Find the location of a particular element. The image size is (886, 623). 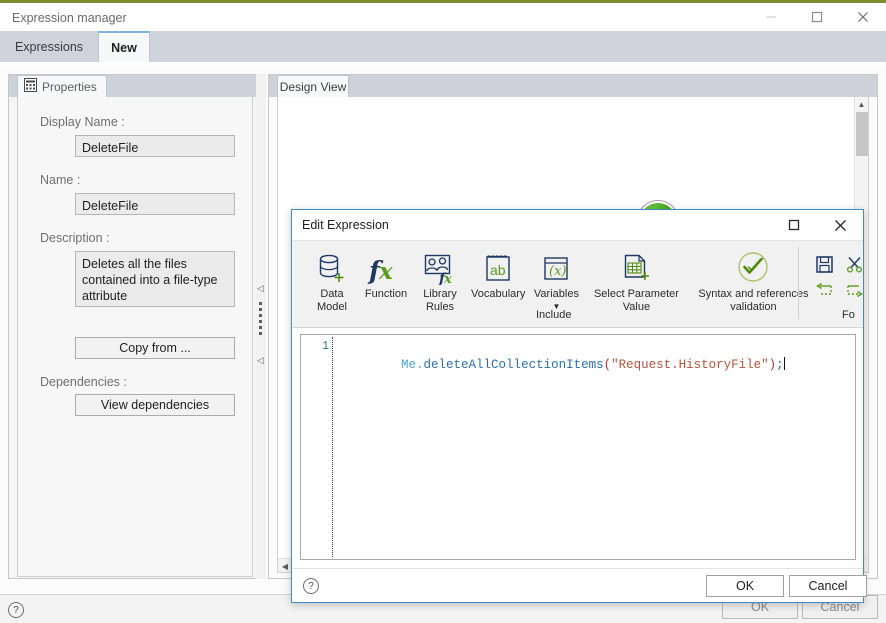

ribbon-function-button: f x Function is located at coordinates (386, 285).